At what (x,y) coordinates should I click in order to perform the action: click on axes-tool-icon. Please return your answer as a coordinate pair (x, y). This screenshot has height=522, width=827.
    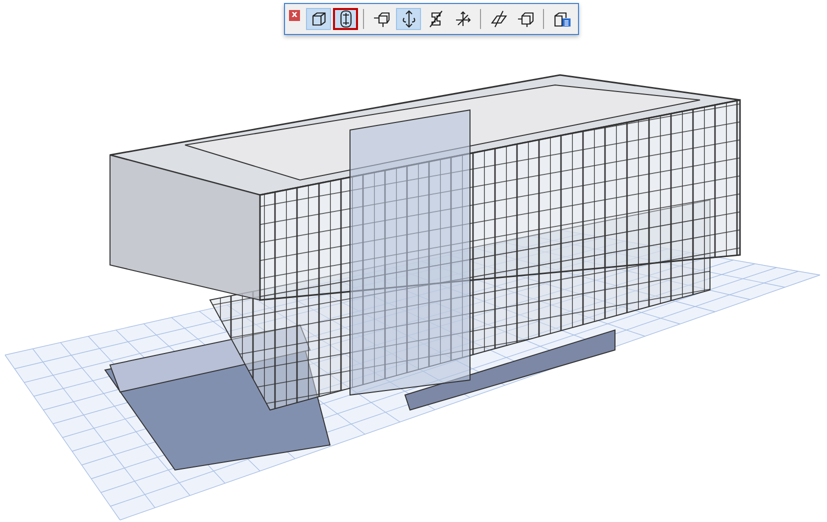
    Looking at the image, I should click on (463, 19).